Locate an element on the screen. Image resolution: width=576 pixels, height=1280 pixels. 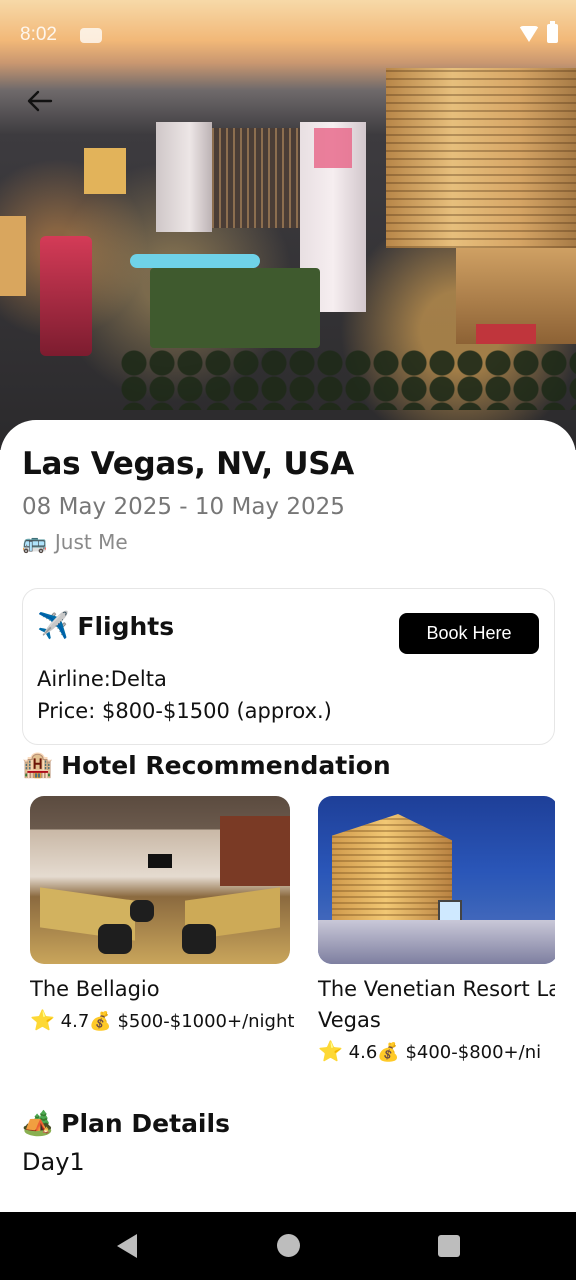
photo-tv is located at coordinates (160, 861).